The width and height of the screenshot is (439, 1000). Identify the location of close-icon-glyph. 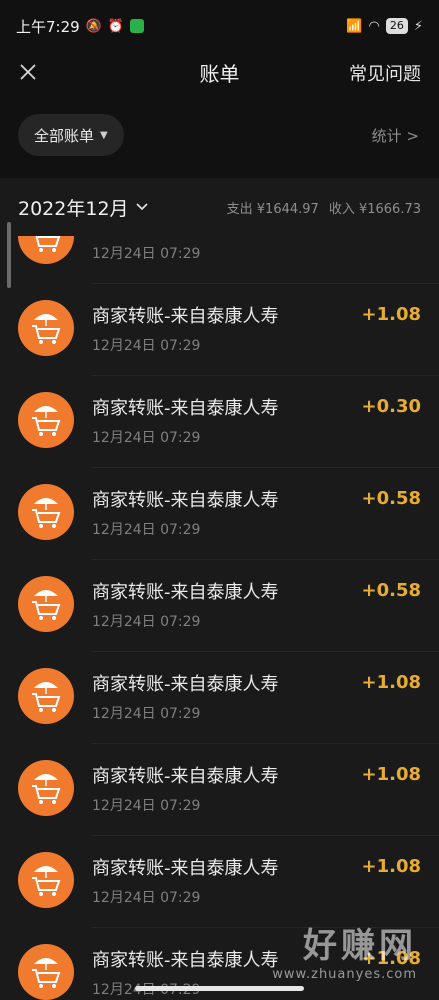
(28, 72).